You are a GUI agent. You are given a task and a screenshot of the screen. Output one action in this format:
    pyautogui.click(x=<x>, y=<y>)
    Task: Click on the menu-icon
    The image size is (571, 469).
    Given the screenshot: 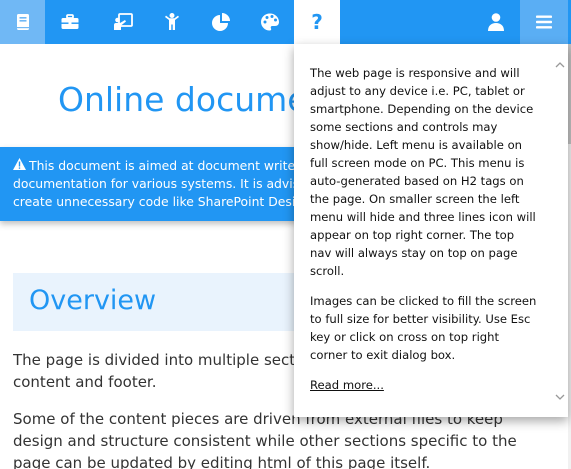 What is the action you would take?
    pyautogui.click(x=544, y=22)
    